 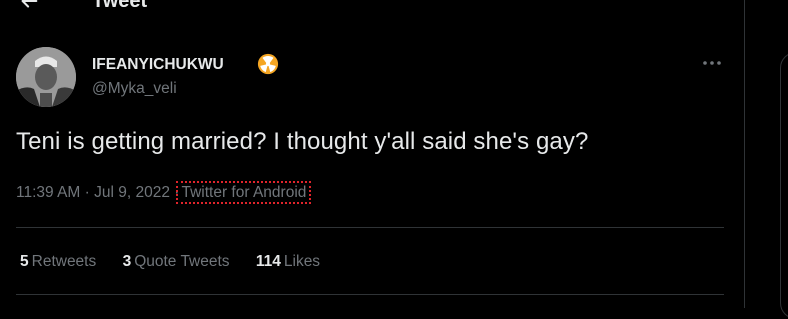 I want to click on retweets-count: 5, so click(x=24, y=261).